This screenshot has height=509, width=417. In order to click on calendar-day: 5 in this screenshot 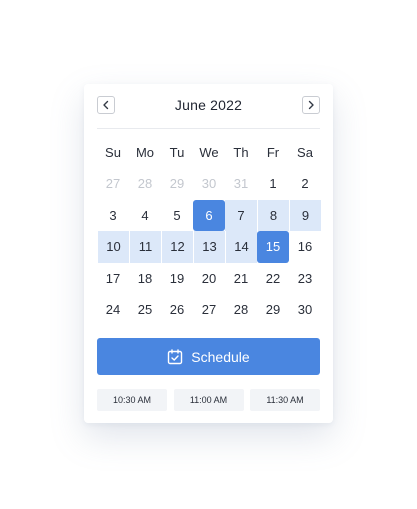, I will do `click(177, 216)`.